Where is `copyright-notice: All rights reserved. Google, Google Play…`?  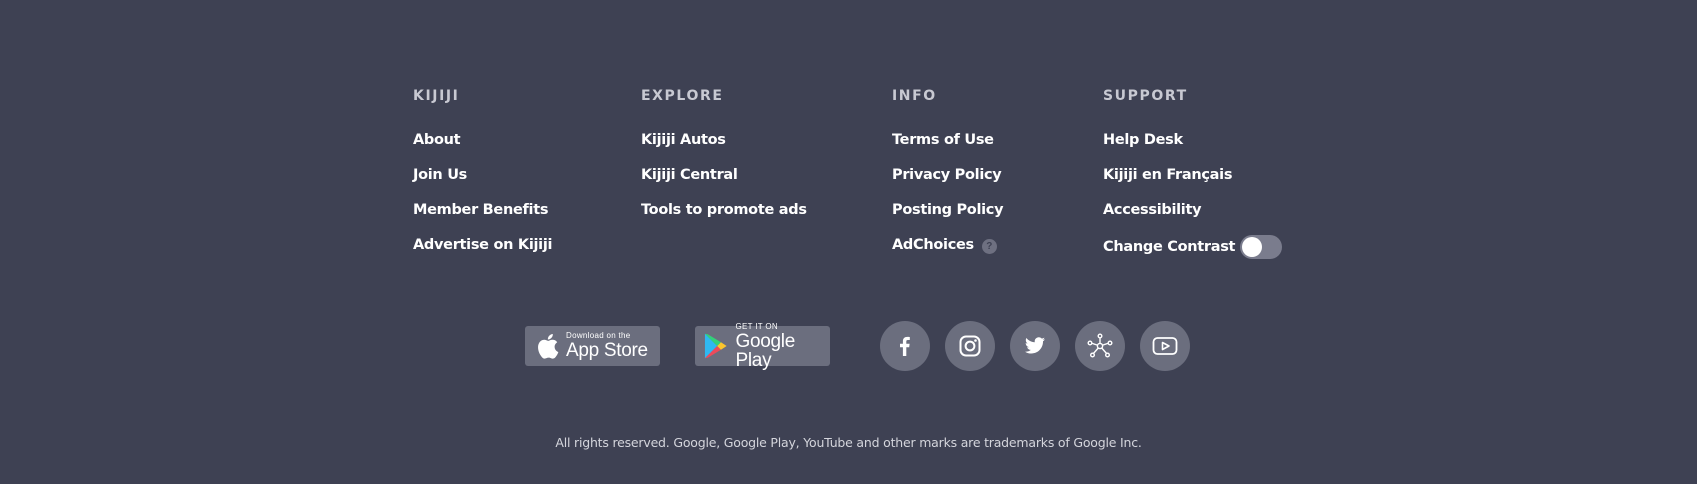 copyright-notice: All rights reserved. Google, Google Play… is located at coordinates (848, 442).